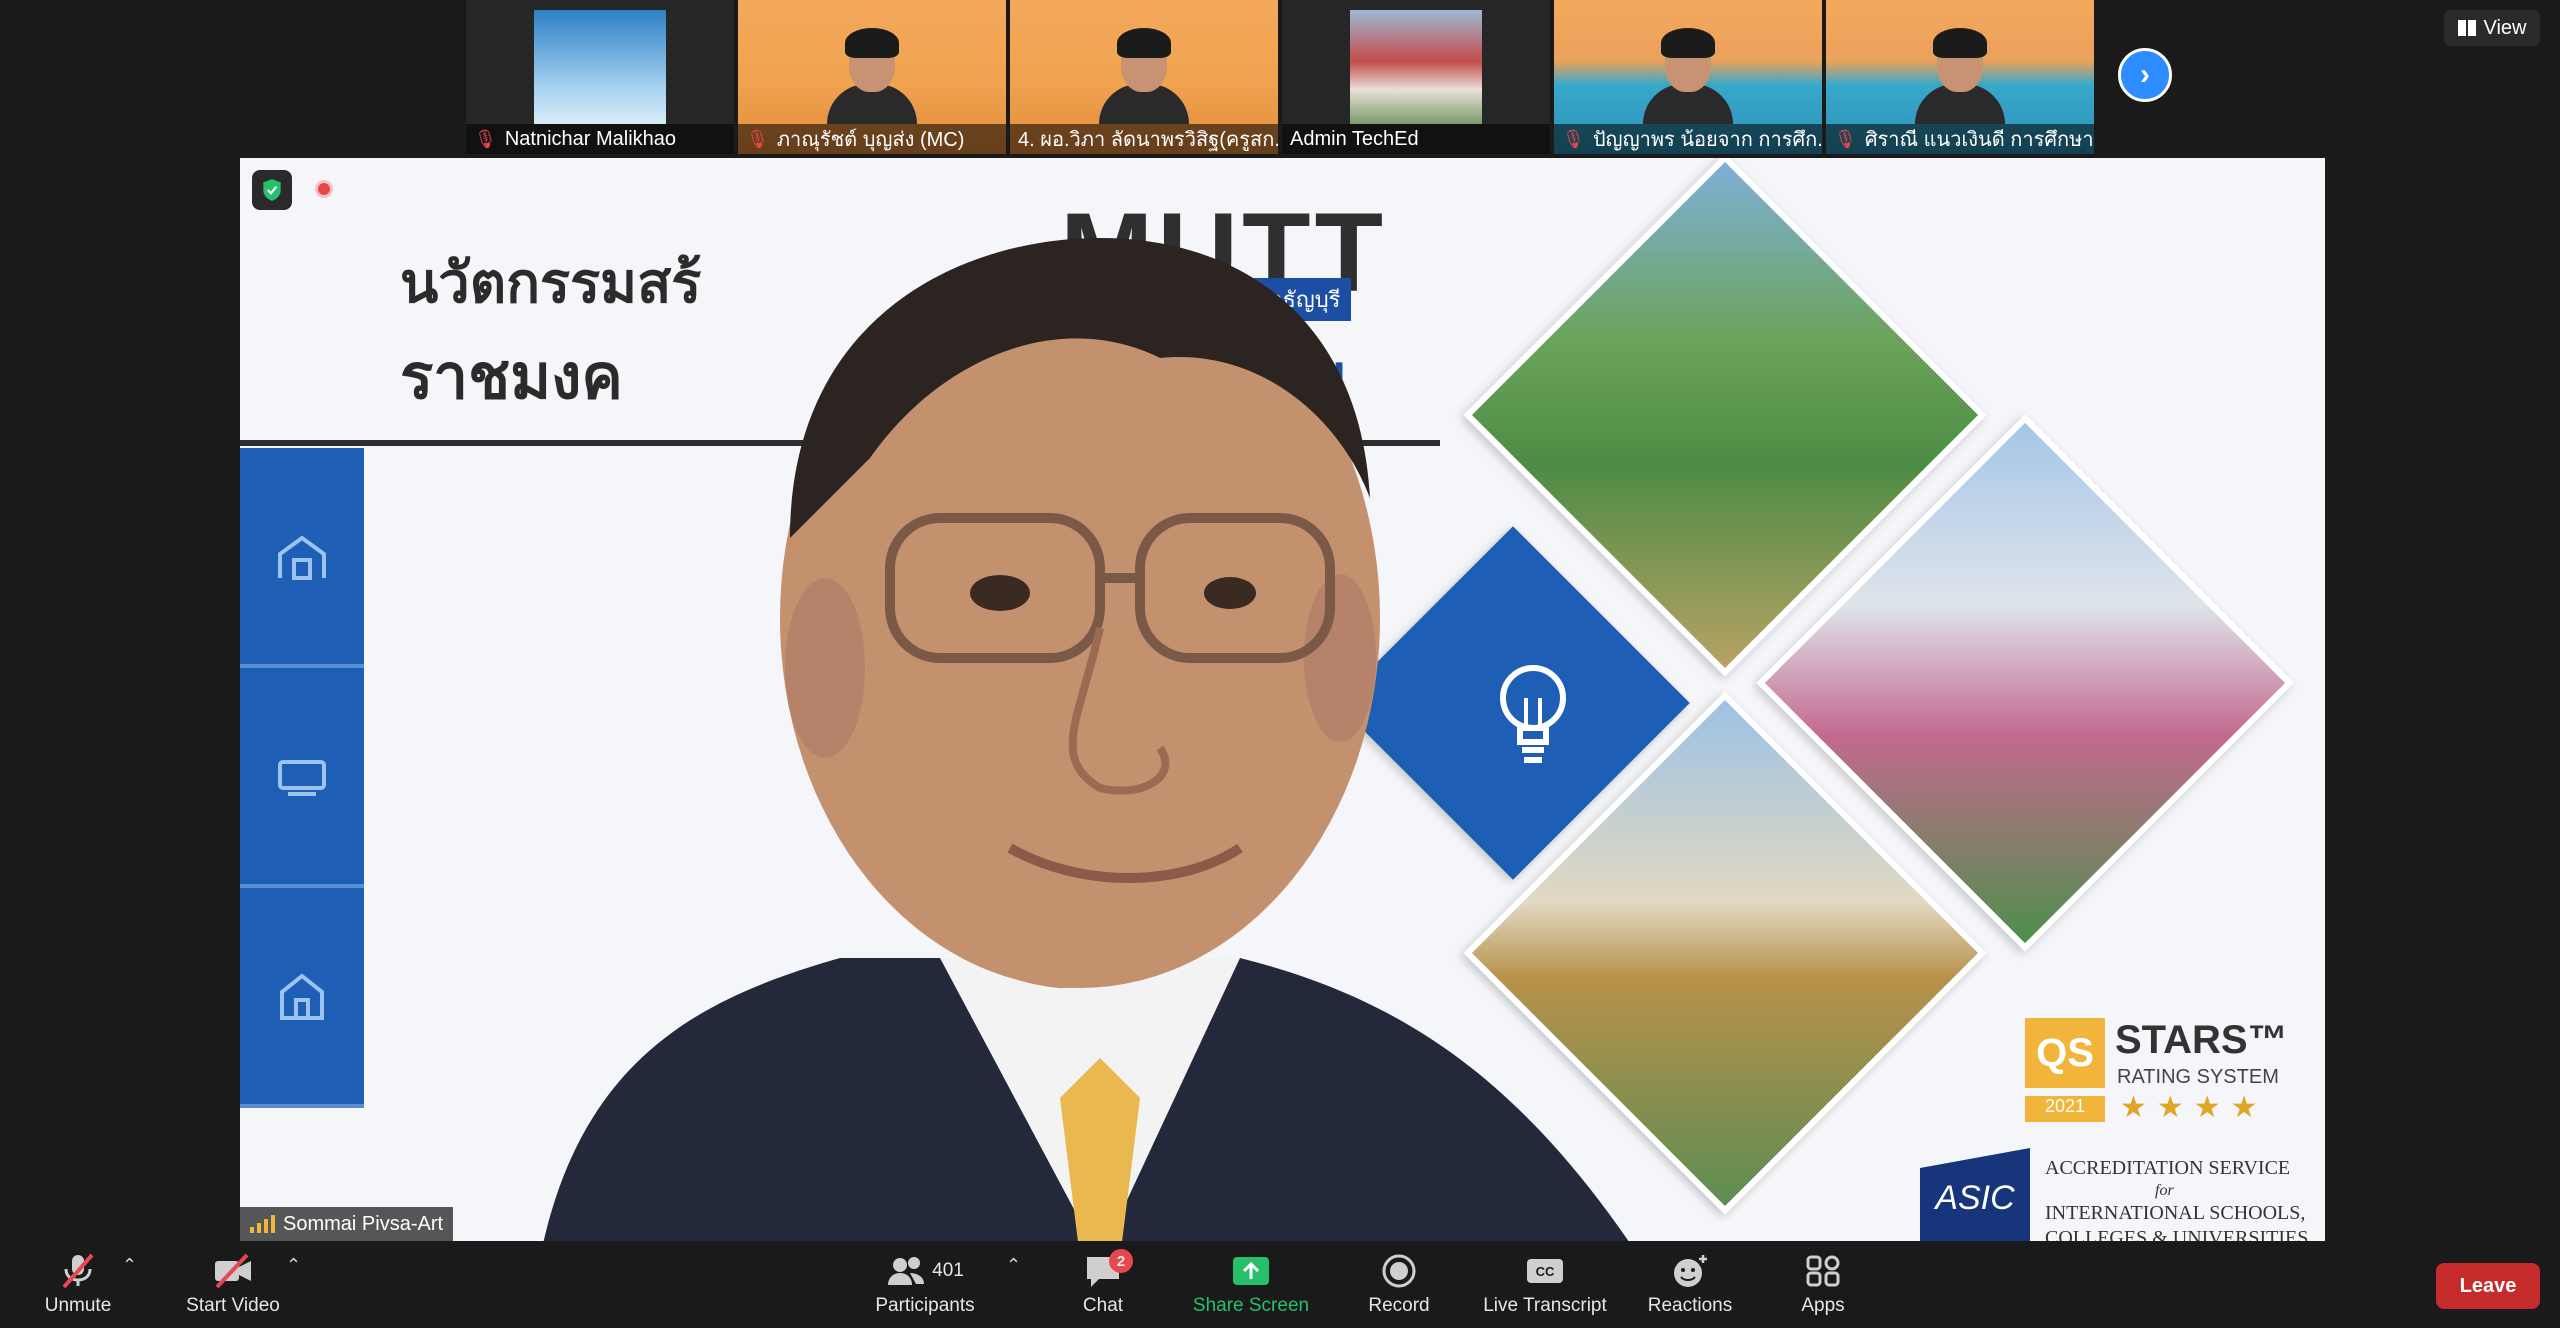 This screenshot has height=1328, width=2560. What do you see at coordinates (2201, 1040) in the screenshot?
I see `qs-title: STARS™` at bounding box center [2201, 1040].